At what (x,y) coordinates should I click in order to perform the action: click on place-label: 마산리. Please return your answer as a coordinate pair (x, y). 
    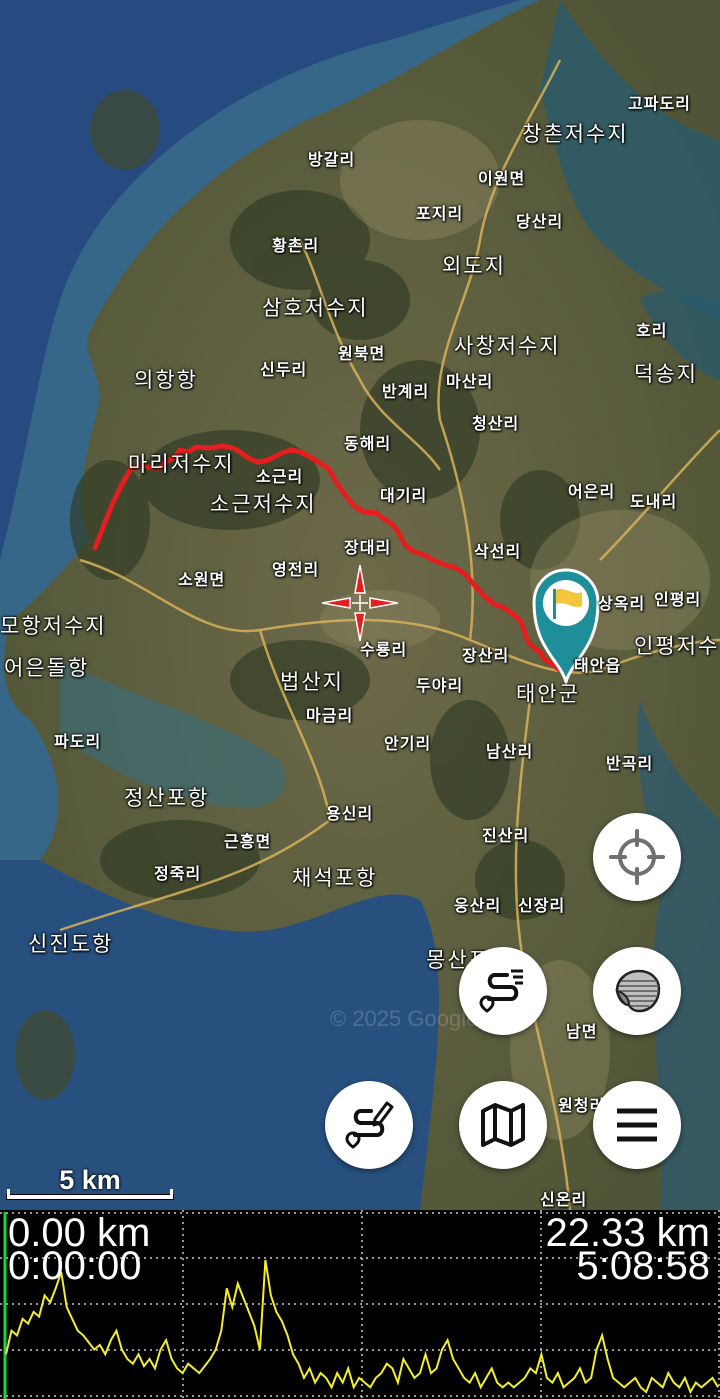
    Looking at the image, I should click on (470, 381).